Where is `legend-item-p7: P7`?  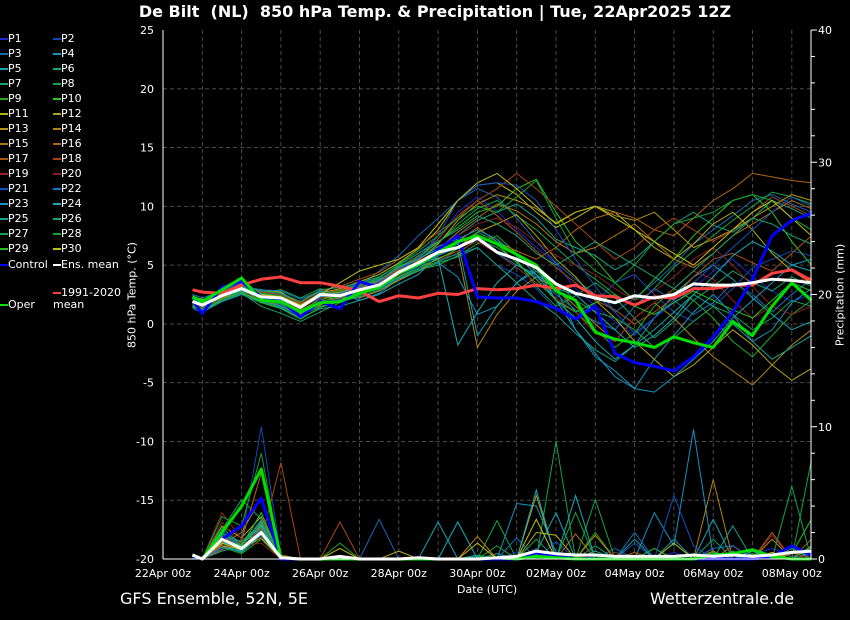 legend-item-p7: P7 is located at coordinates (11, 84).